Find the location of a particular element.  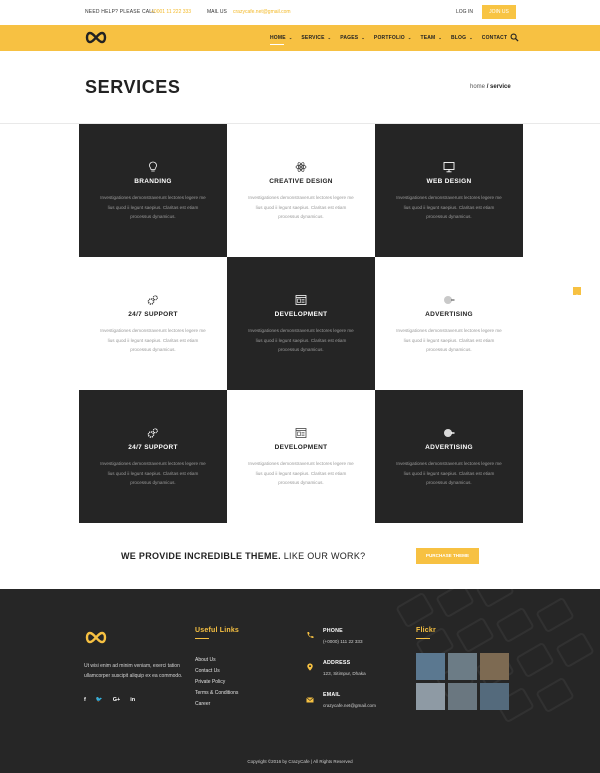

join-button: JOIN US is located at coordinates (499, 12).